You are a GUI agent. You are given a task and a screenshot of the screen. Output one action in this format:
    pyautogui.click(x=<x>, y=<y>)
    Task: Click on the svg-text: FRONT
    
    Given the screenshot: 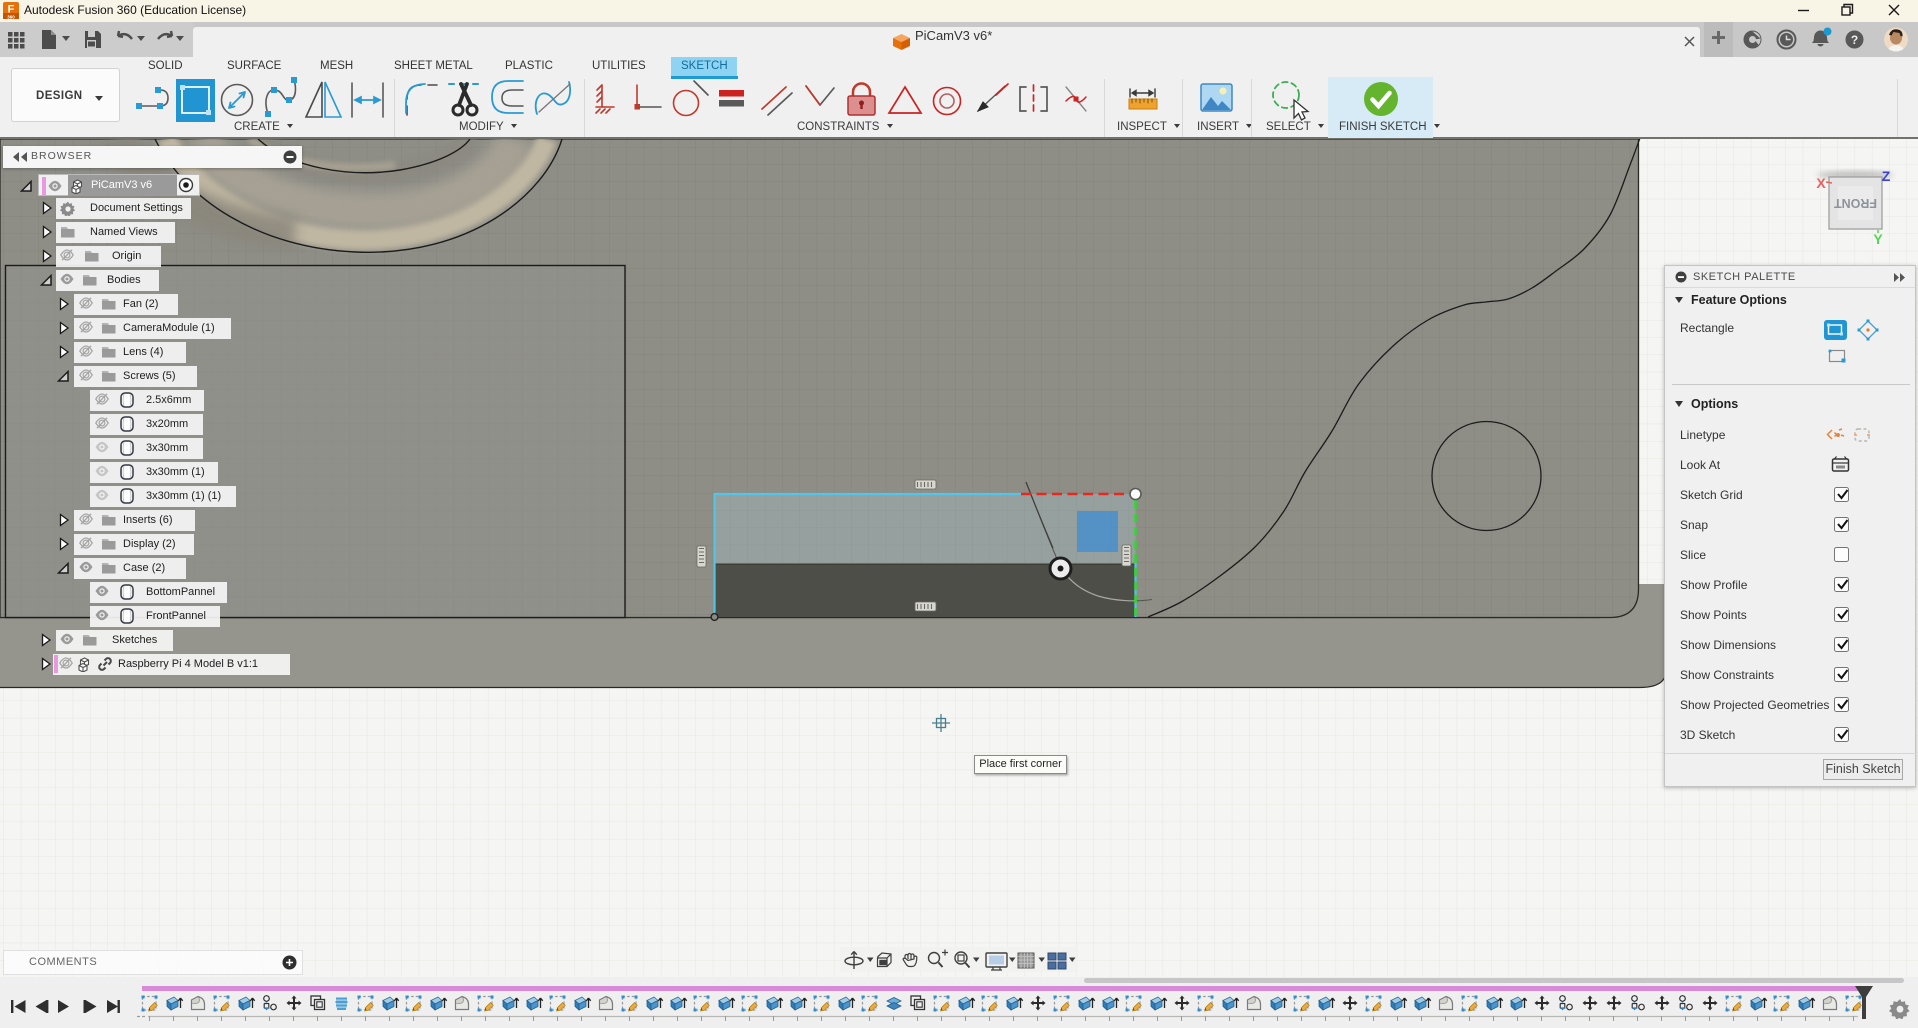 What is the action you would take?
    pyautogui.click(x=1855, y=203)
    